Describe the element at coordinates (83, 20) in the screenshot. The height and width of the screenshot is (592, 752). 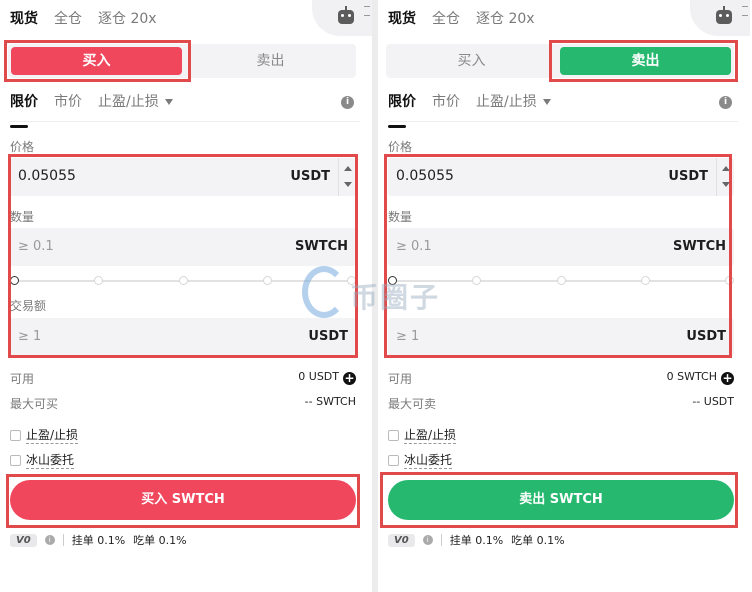
I see `account-tabs: 现货 全仓 逐仓 20x` at that location.